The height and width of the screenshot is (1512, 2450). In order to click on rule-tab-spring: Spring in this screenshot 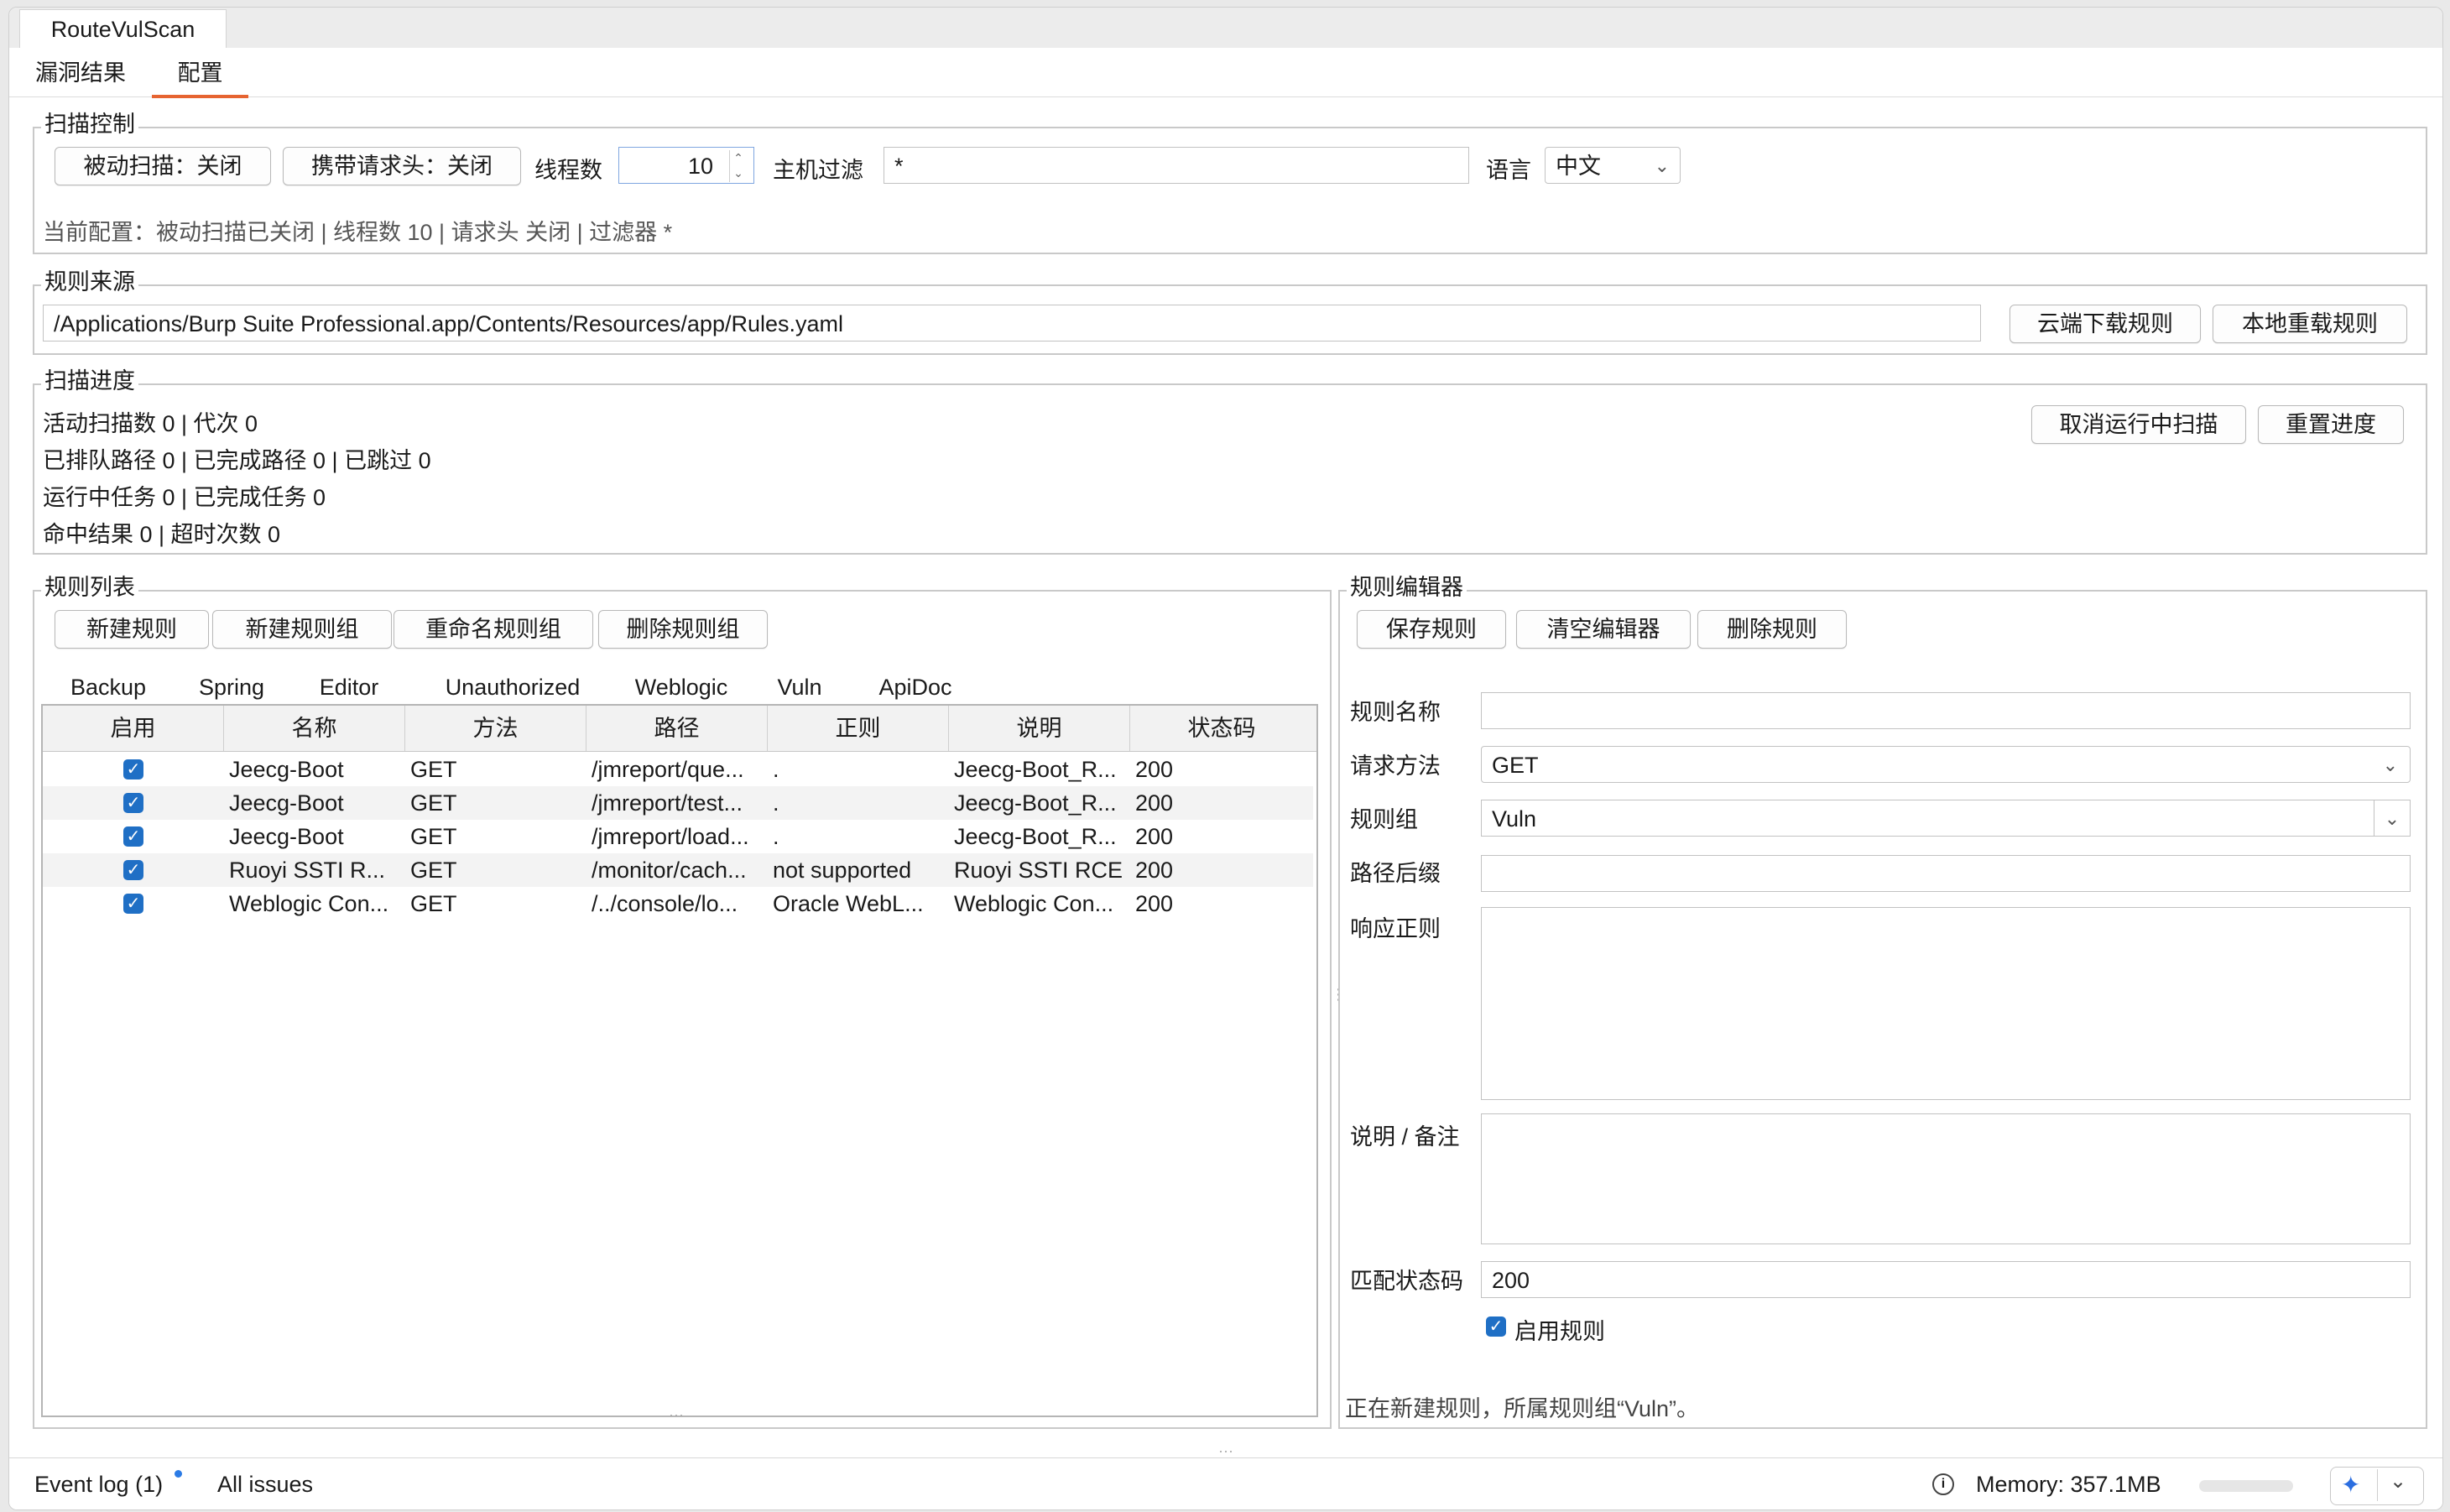, I will do `click(232, 688)`.